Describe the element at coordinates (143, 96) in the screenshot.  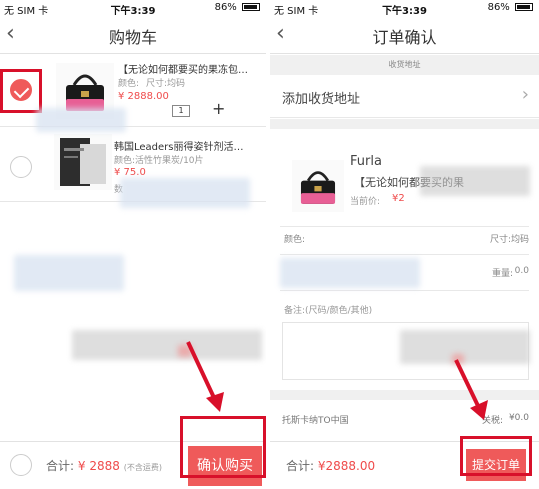
I see `product-price: ¥ 2888.00` at that location.